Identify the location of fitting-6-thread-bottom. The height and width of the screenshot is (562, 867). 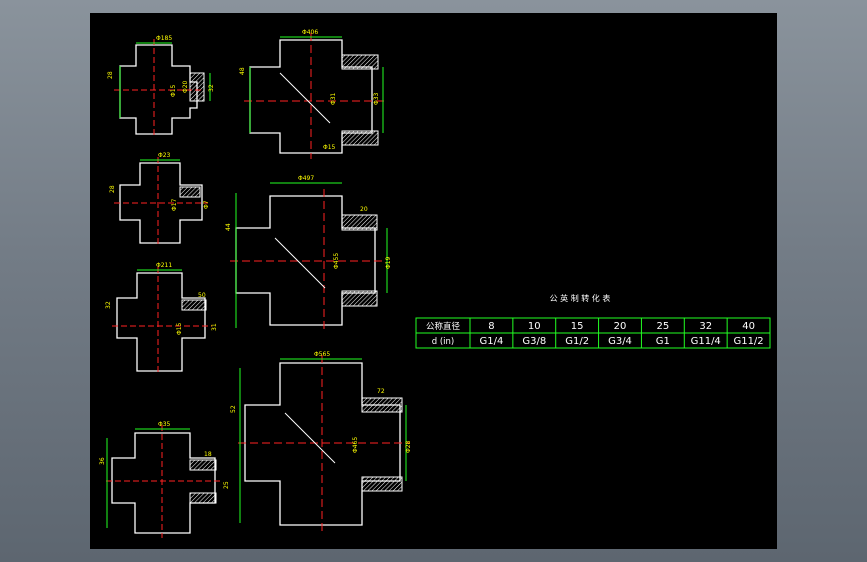
(382, 484).